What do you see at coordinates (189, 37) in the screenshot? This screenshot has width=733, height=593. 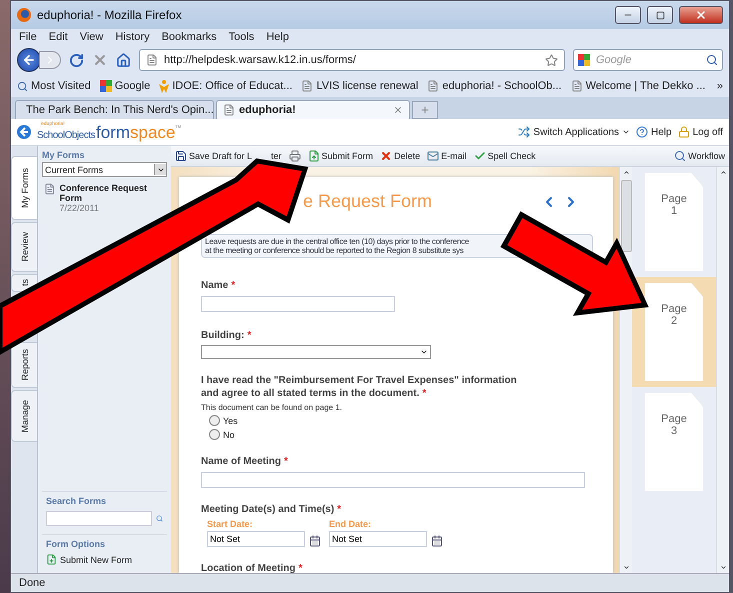 I see `menu-item: Bookmarks` at bounding box center [189, 37].